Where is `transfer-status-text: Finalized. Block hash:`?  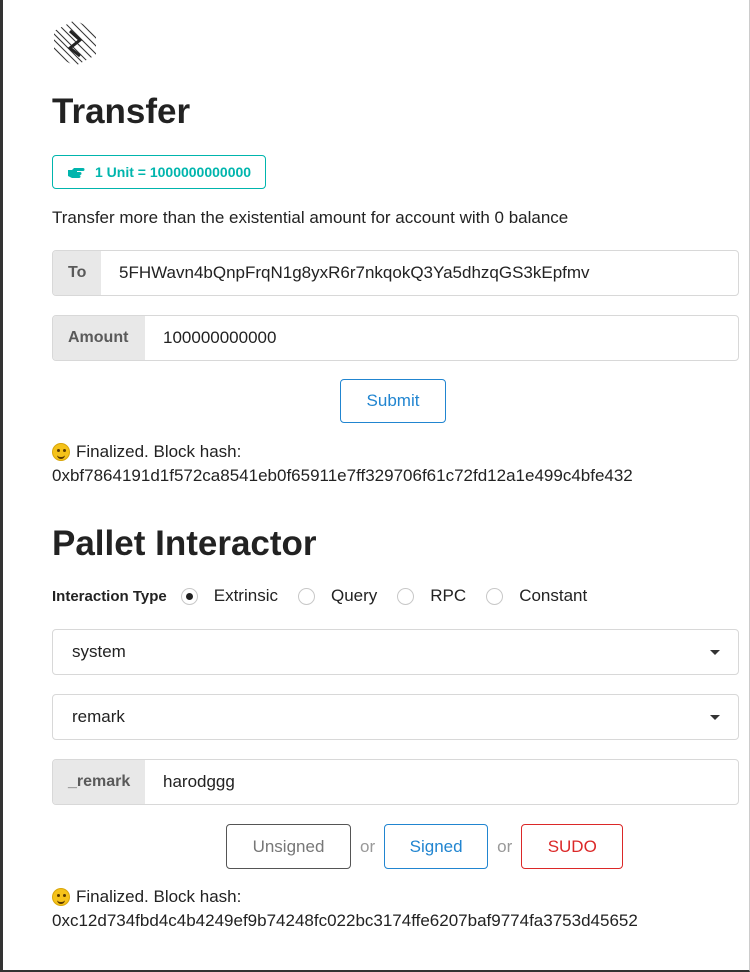 transfer-status-text: Finalized. Block hash: is located at coordinates (159, 451).